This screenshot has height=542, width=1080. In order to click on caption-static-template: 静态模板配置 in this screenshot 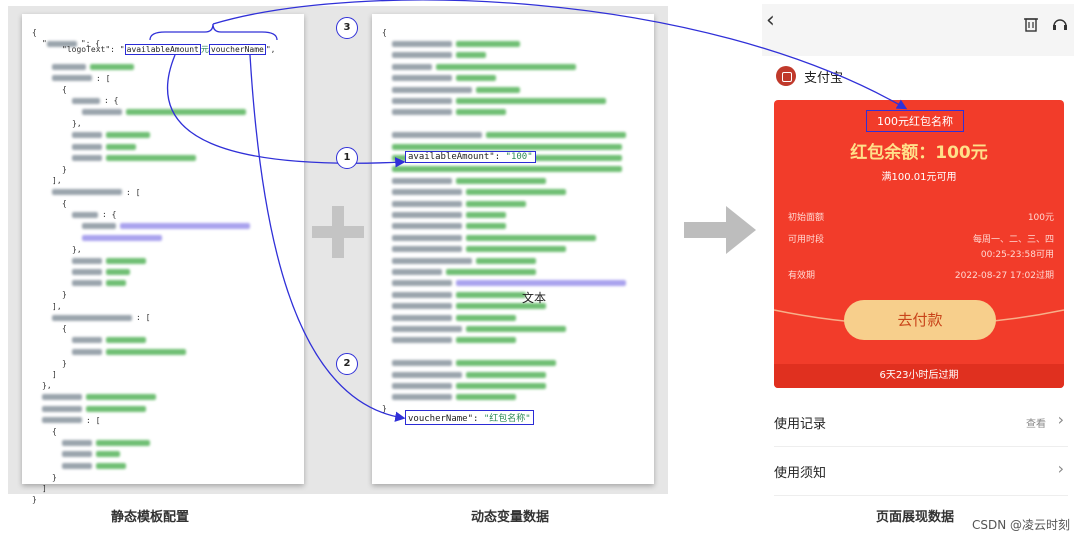, I will do `click(149, 517)`.